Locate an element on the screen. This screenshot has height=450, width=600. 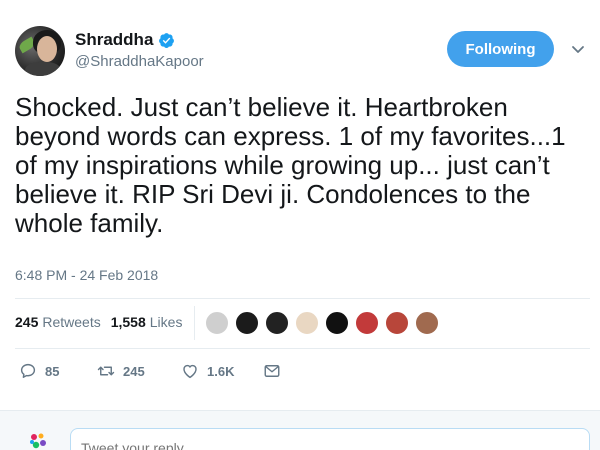
envelope-icon is located at coordinates (272, 371).